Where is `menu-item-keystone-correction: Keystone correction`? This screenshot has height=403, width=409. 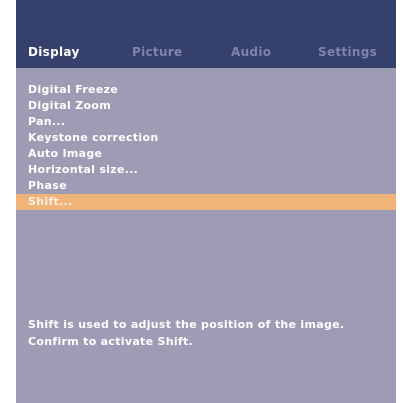
menu-item-keystone-correction: Keystone correction is located at coordinates (206, 138).